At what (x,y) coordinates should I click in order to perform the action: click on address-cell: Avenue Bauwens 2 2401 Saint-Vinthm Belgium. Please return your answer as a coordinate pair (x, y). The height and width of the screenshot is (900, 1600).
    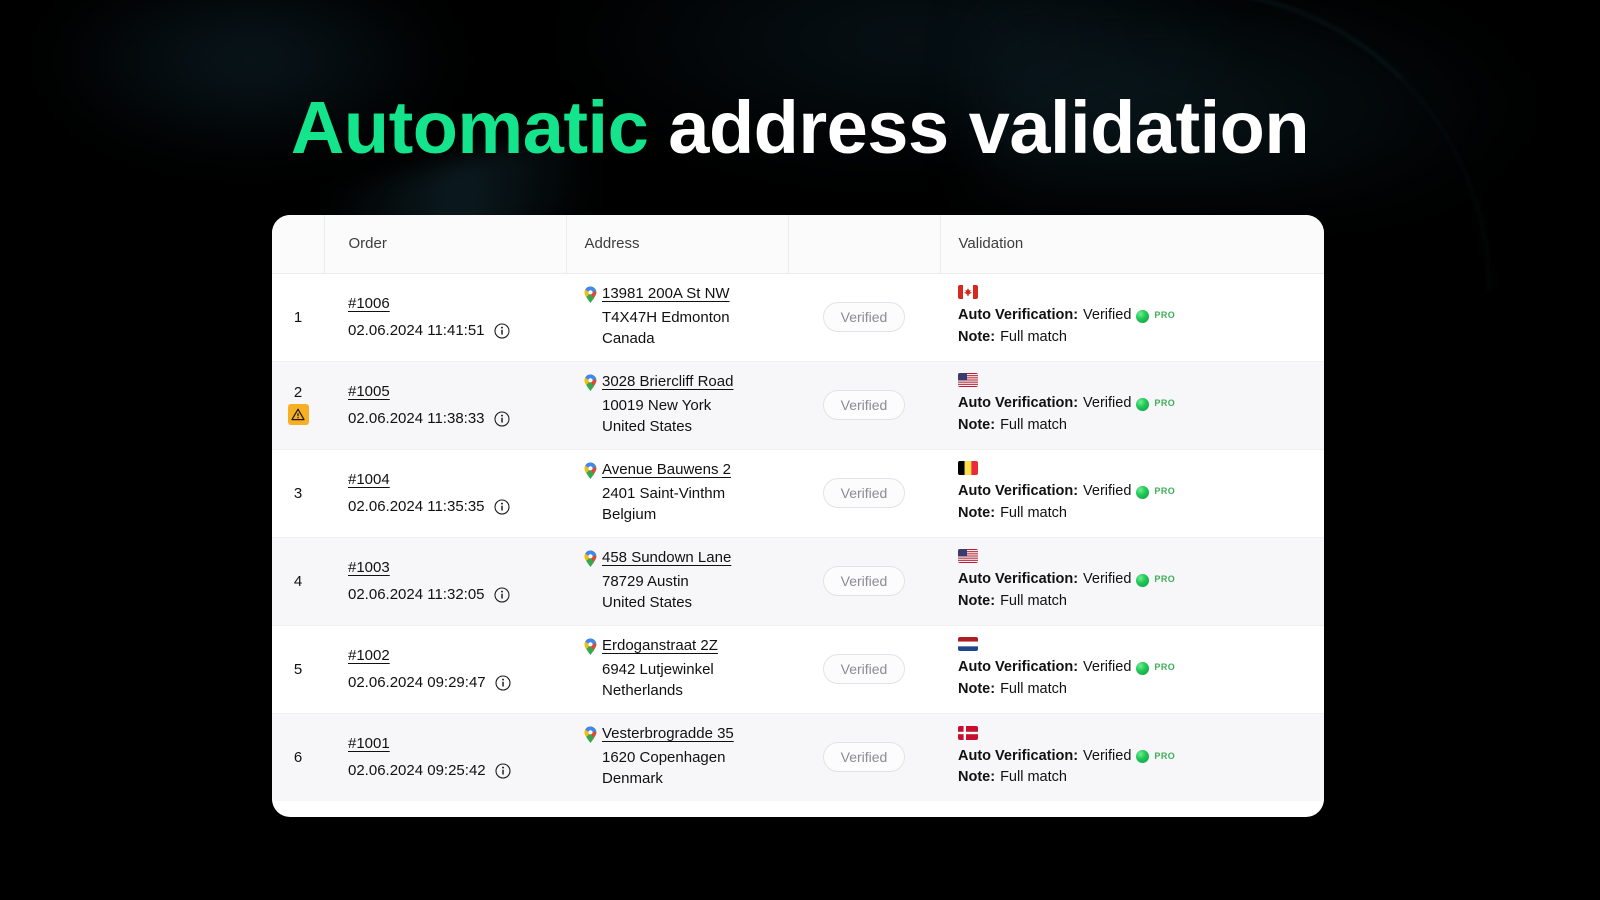
    Looking at the image, I should click on (677, 493).